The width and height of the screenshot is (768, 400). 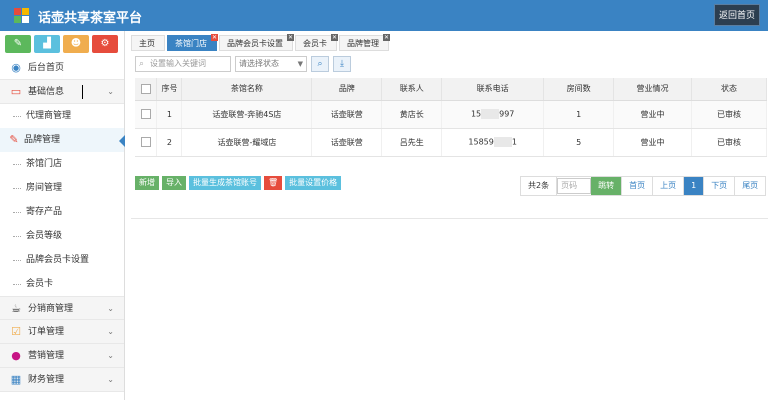 I want to click on gear-icon: ⚙, so click(x=105, y=44).